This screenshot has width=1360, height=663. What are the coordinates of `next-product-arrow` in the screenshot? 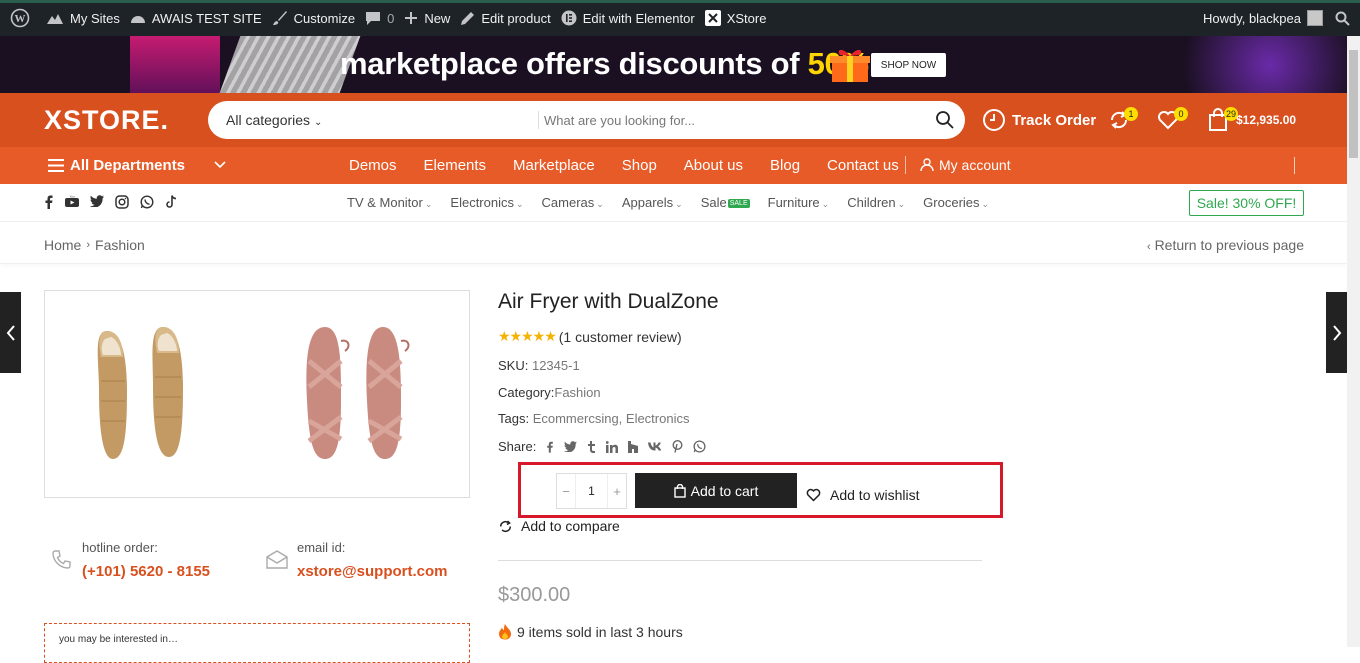 It's located at (1336, 332).